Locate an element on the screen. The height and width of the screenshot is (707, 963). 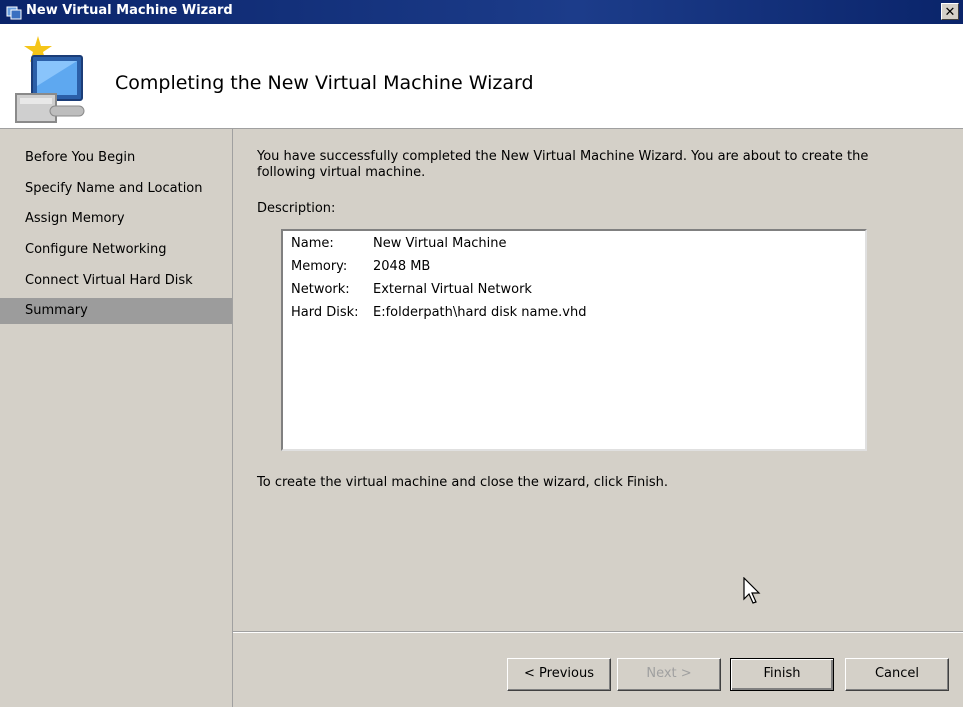
step-specify-name-location: Specify Name and Location is located at coordinates (116, 189).